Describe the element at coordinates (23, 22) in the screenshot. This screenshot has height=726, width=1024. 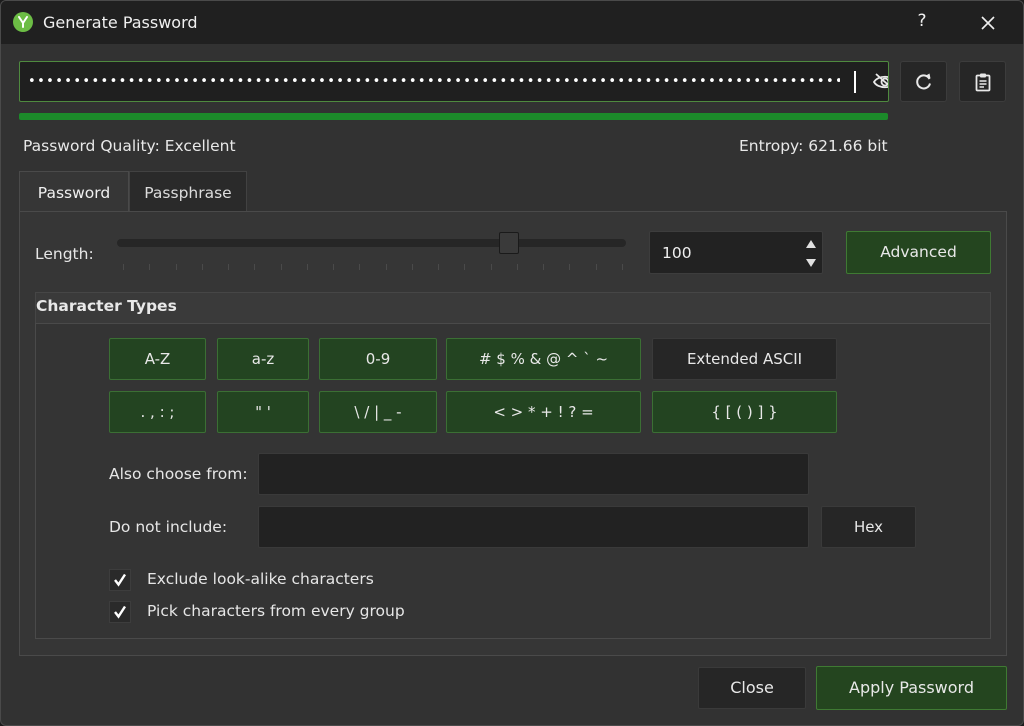
I see `keepassxc-logo-icon` at that location.